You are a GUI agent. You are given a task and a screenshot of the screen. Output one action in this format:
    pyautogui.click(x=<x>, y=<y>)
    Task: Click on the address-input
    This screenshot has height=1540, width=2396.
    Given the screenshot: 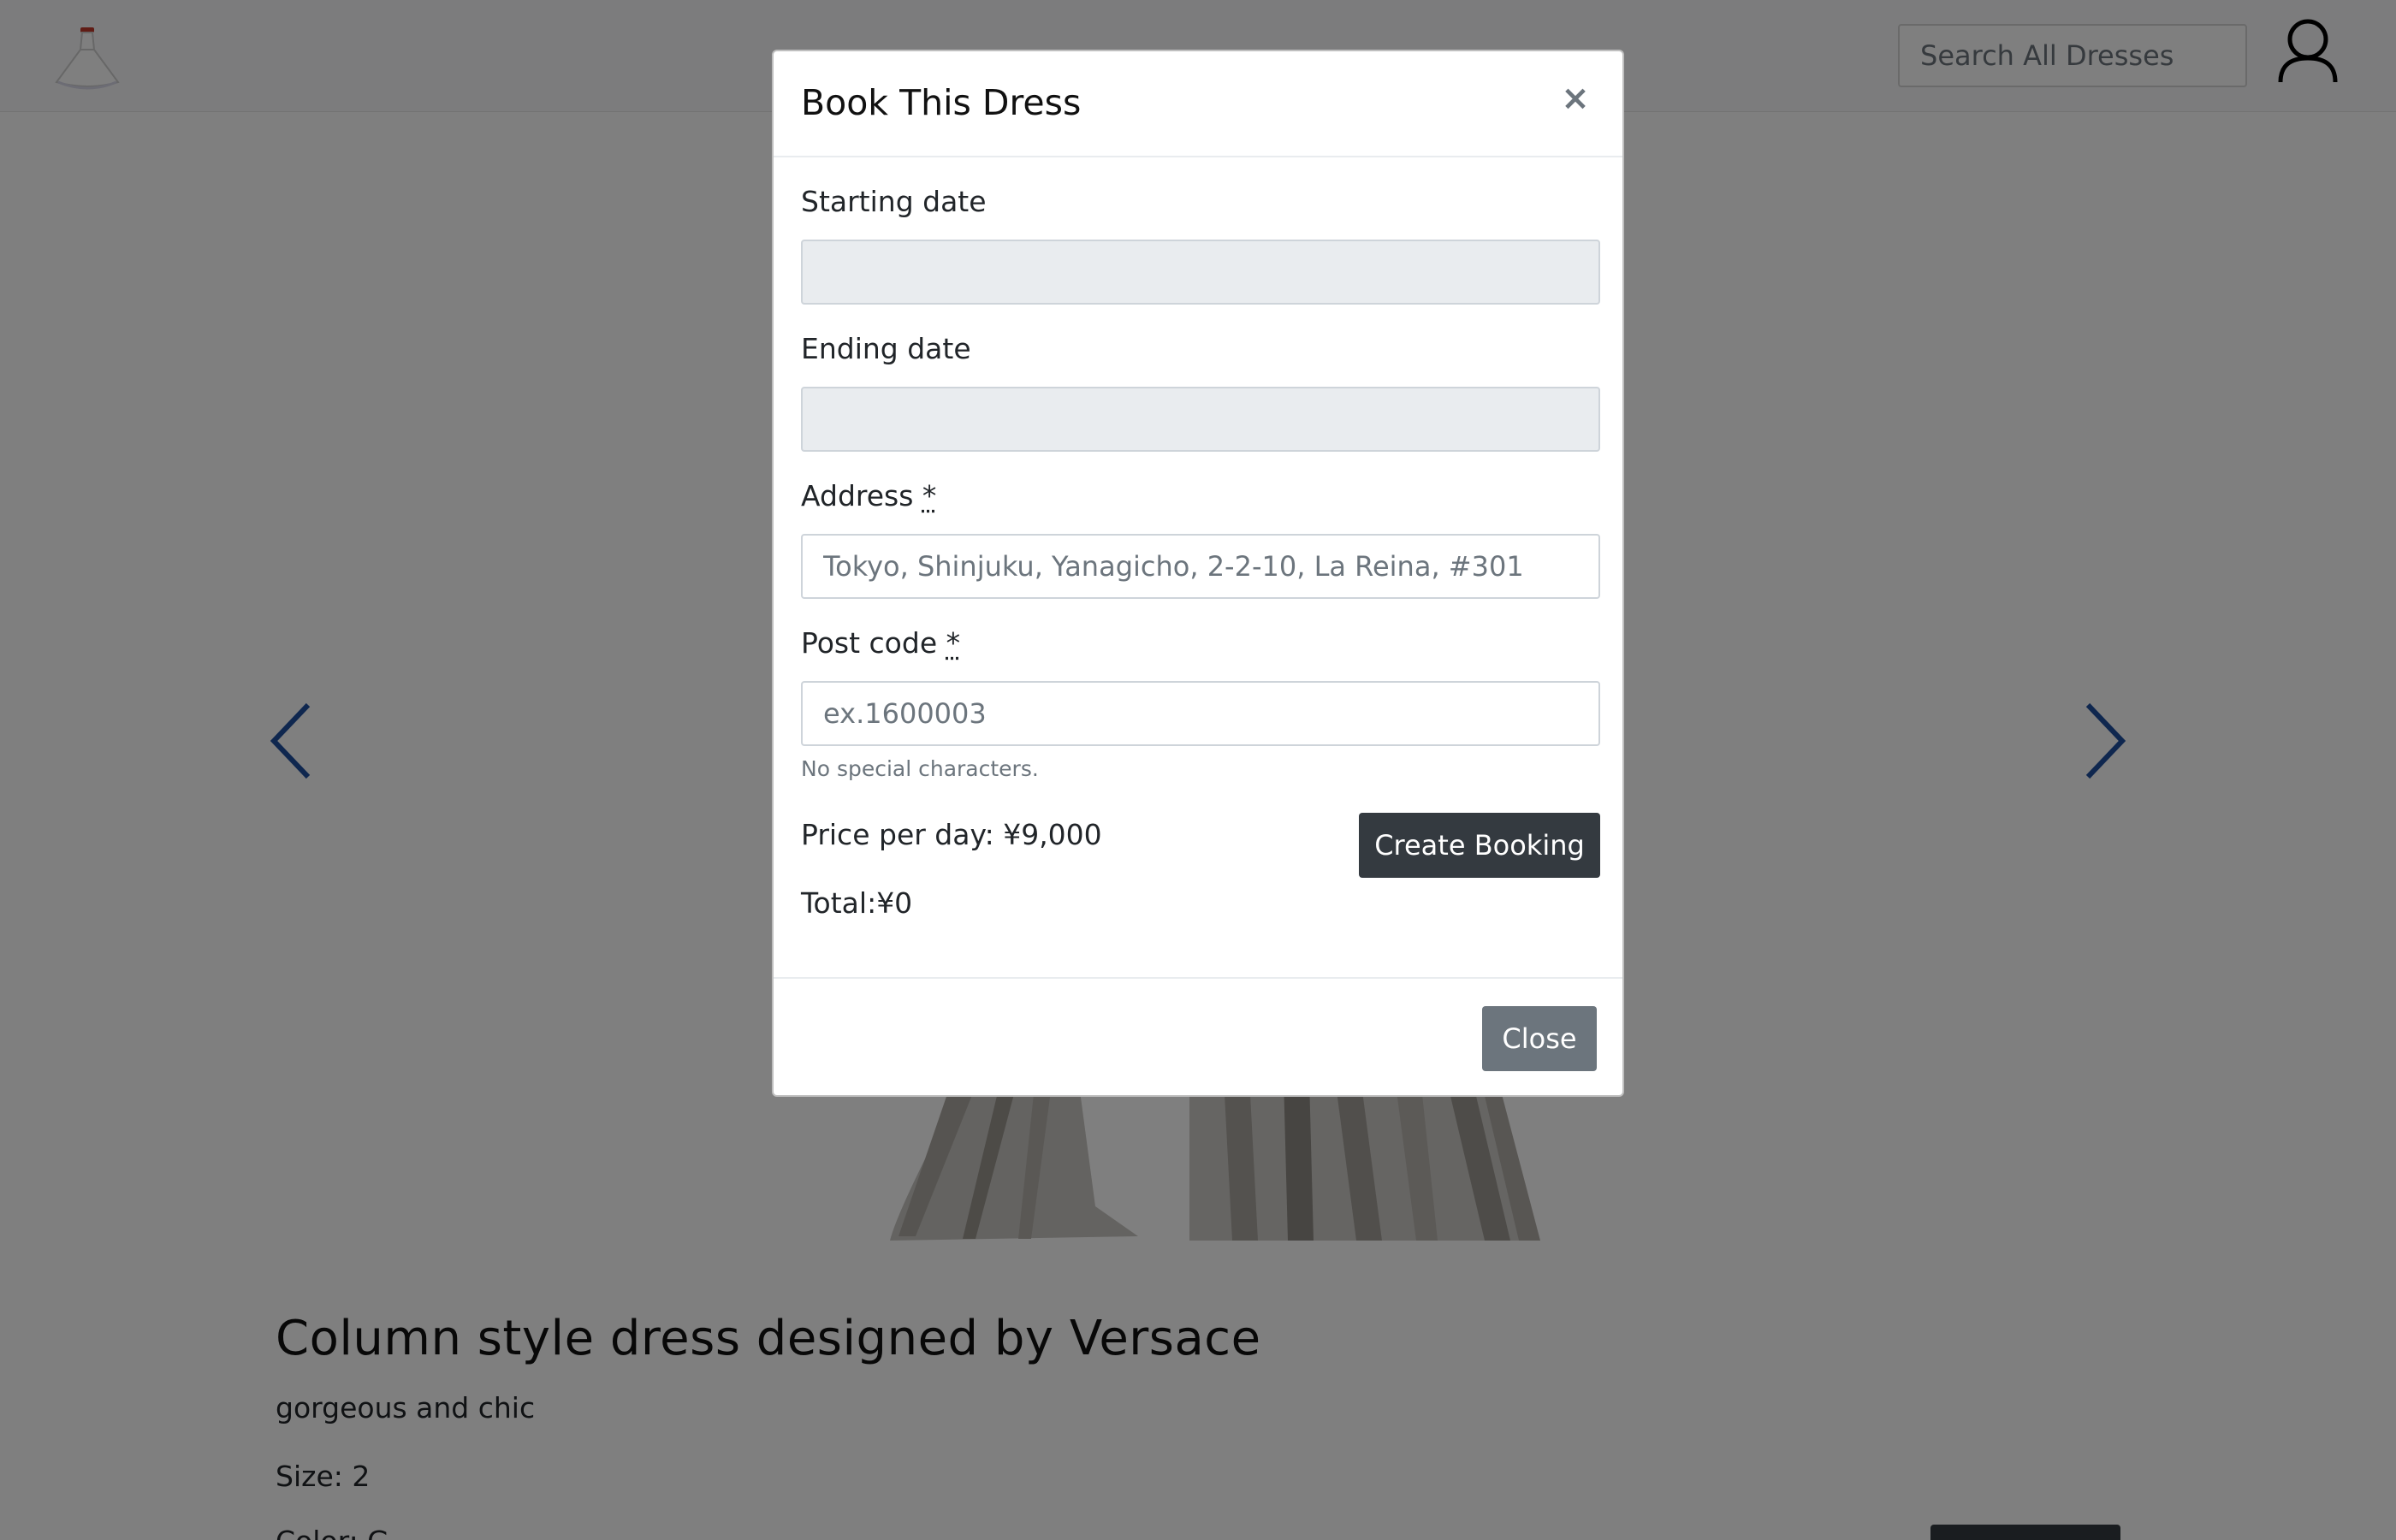 What is the action you would take?
    pyautogui.click(x=1201, y=566)
    